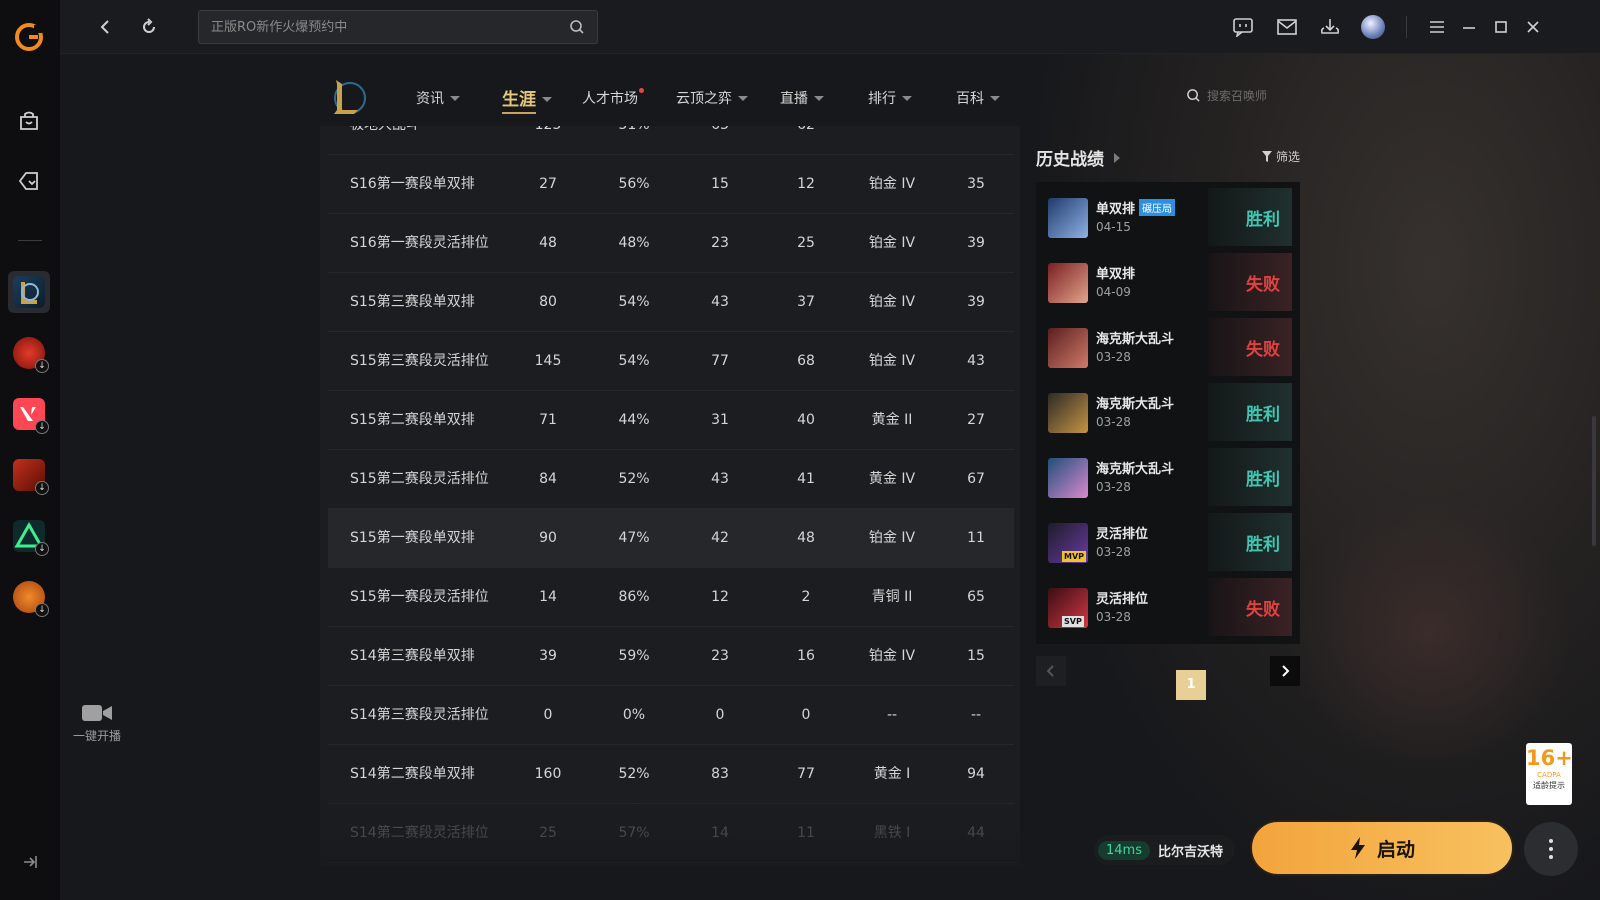  Describe the element at coordinates (1243, 27) in the screenshot. I see `chat-icon` at that location.